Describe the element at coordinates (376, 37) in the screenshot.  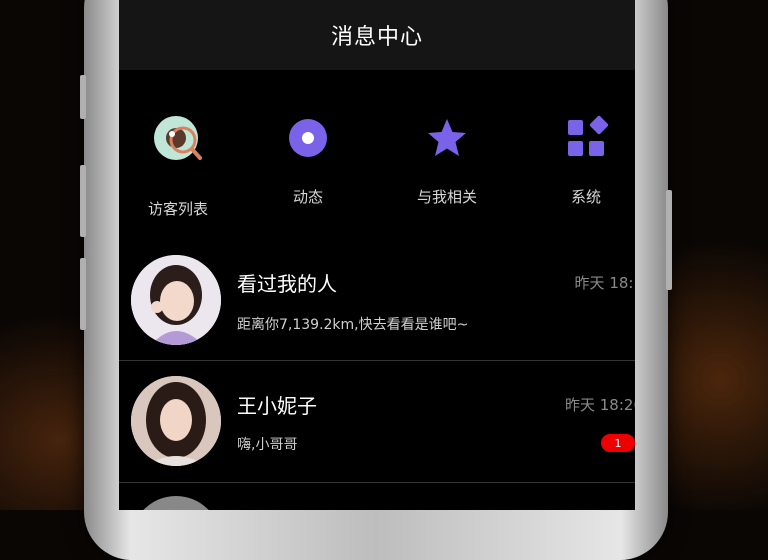
I see `page-title: 消息中心` at that location.